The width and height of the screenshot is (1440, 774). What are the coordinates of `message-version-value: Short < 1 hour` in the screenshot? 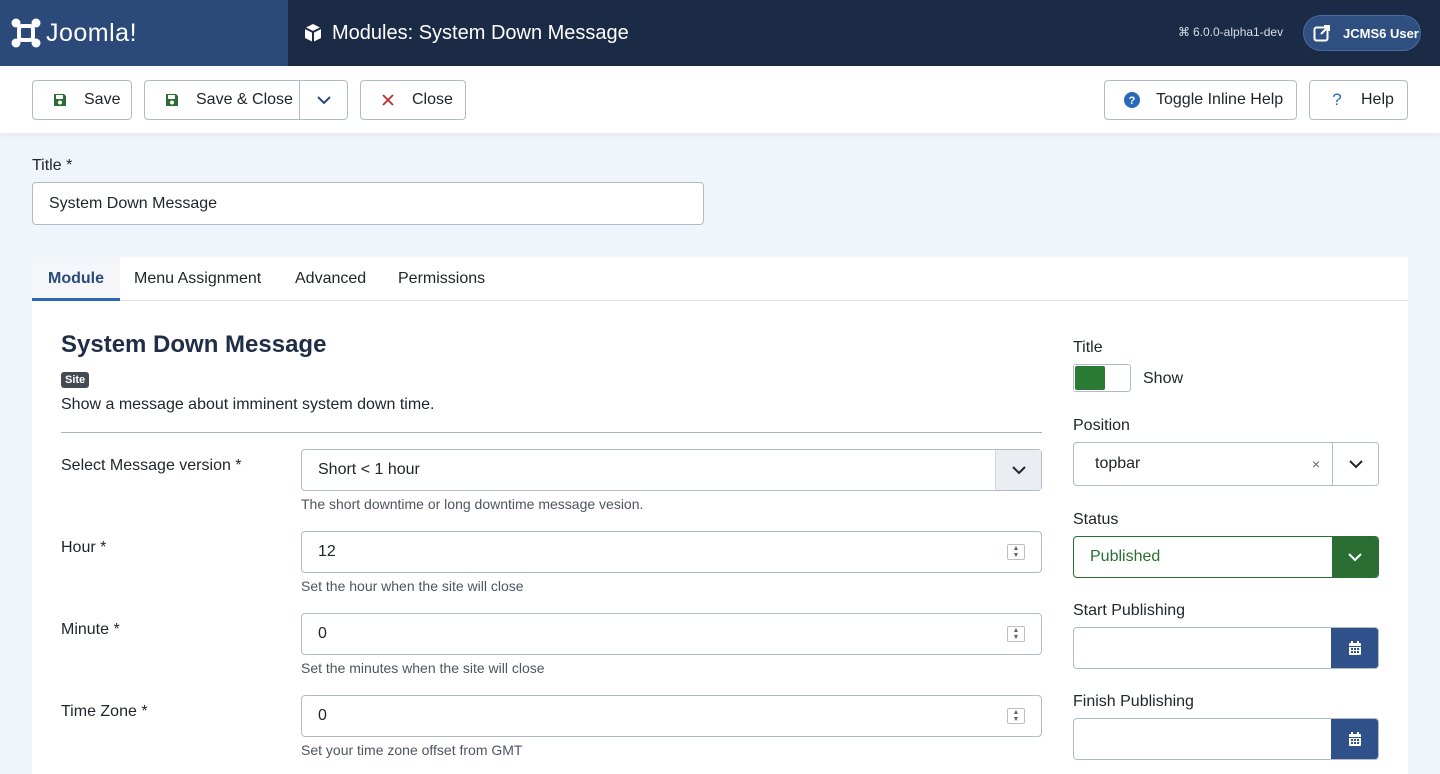 It's located at (369, 469).